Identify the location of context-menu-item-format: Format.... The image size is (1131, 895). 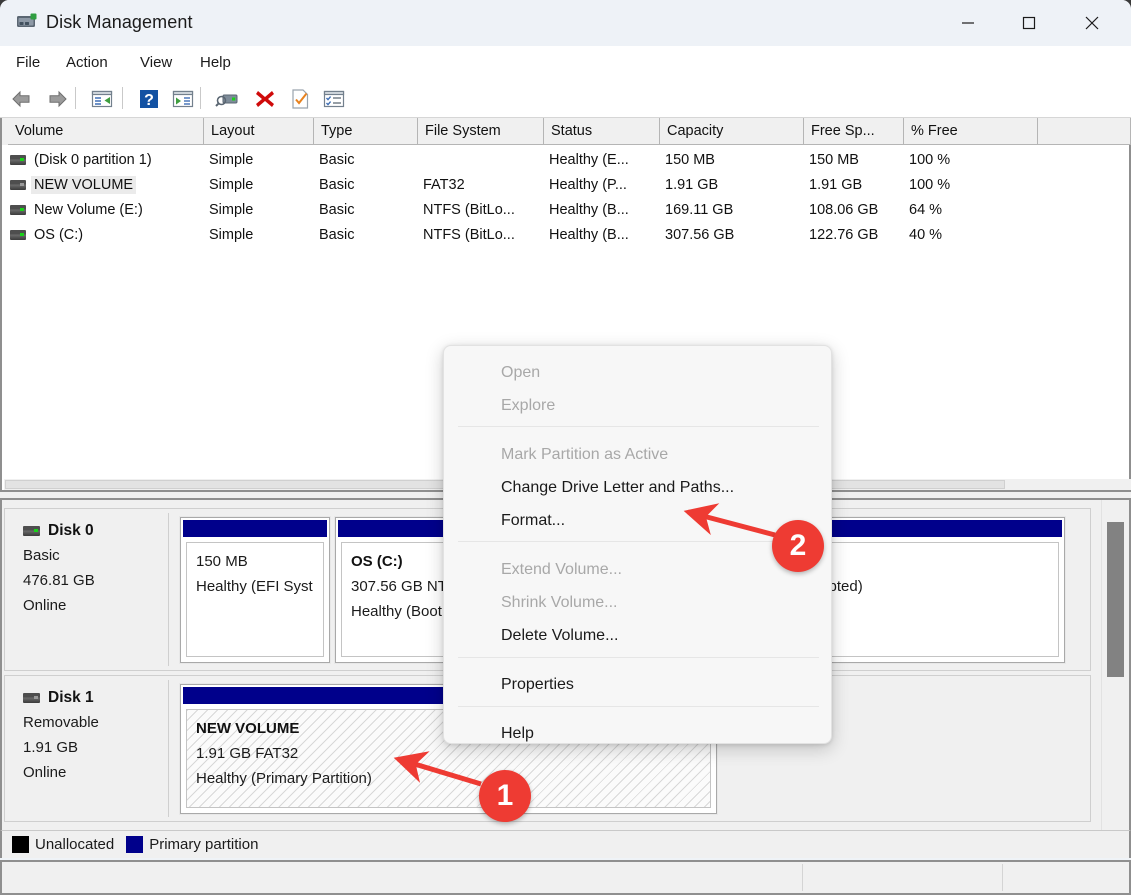
(637, 520).